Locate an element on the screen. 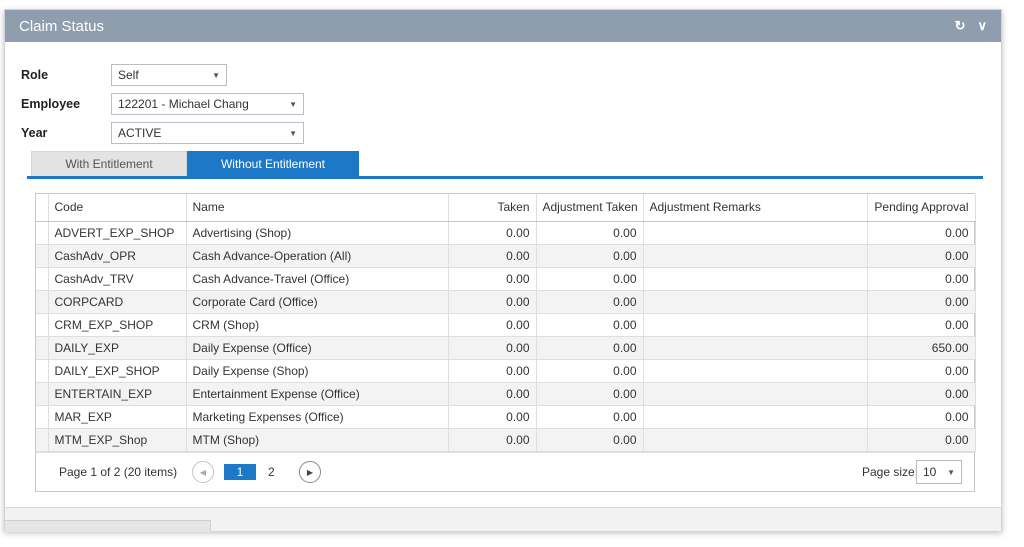 The width and height of the screenshot is (1024, 547). cell-code: ENTERTAIN_EXP is located at coordinates (117, 394).